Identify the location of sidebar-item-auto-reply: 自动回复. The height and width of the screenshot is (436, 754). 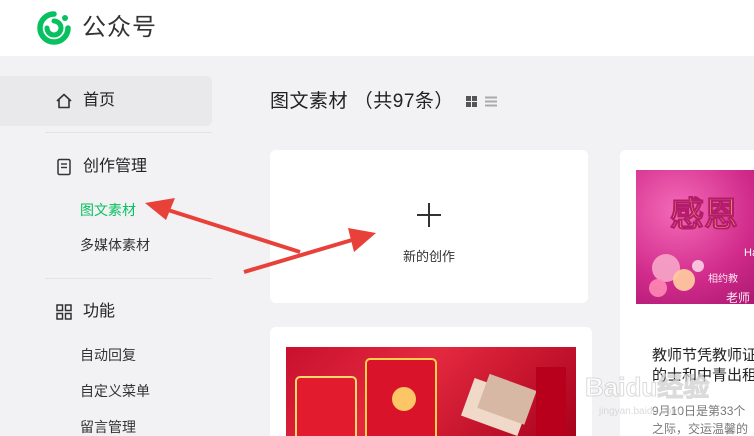
(108, 355).